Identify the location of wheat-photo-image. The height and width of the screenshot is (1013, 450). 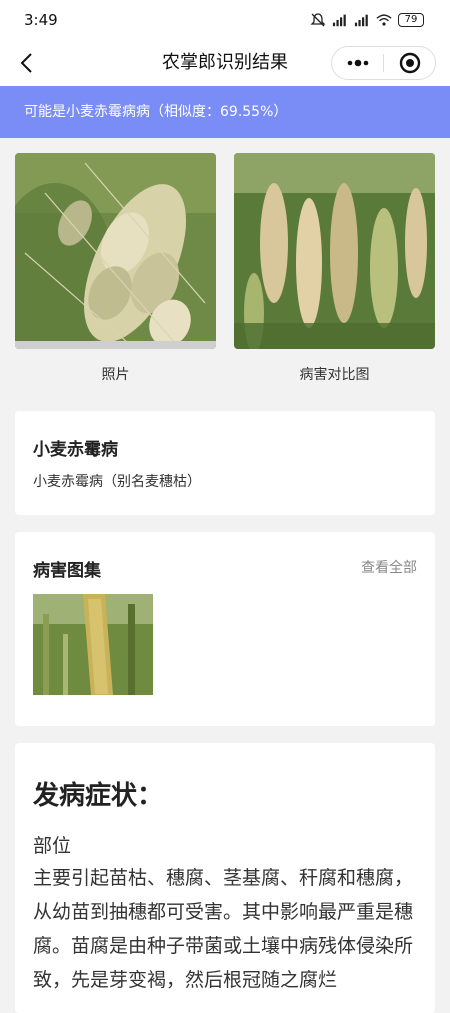
(115, 251).